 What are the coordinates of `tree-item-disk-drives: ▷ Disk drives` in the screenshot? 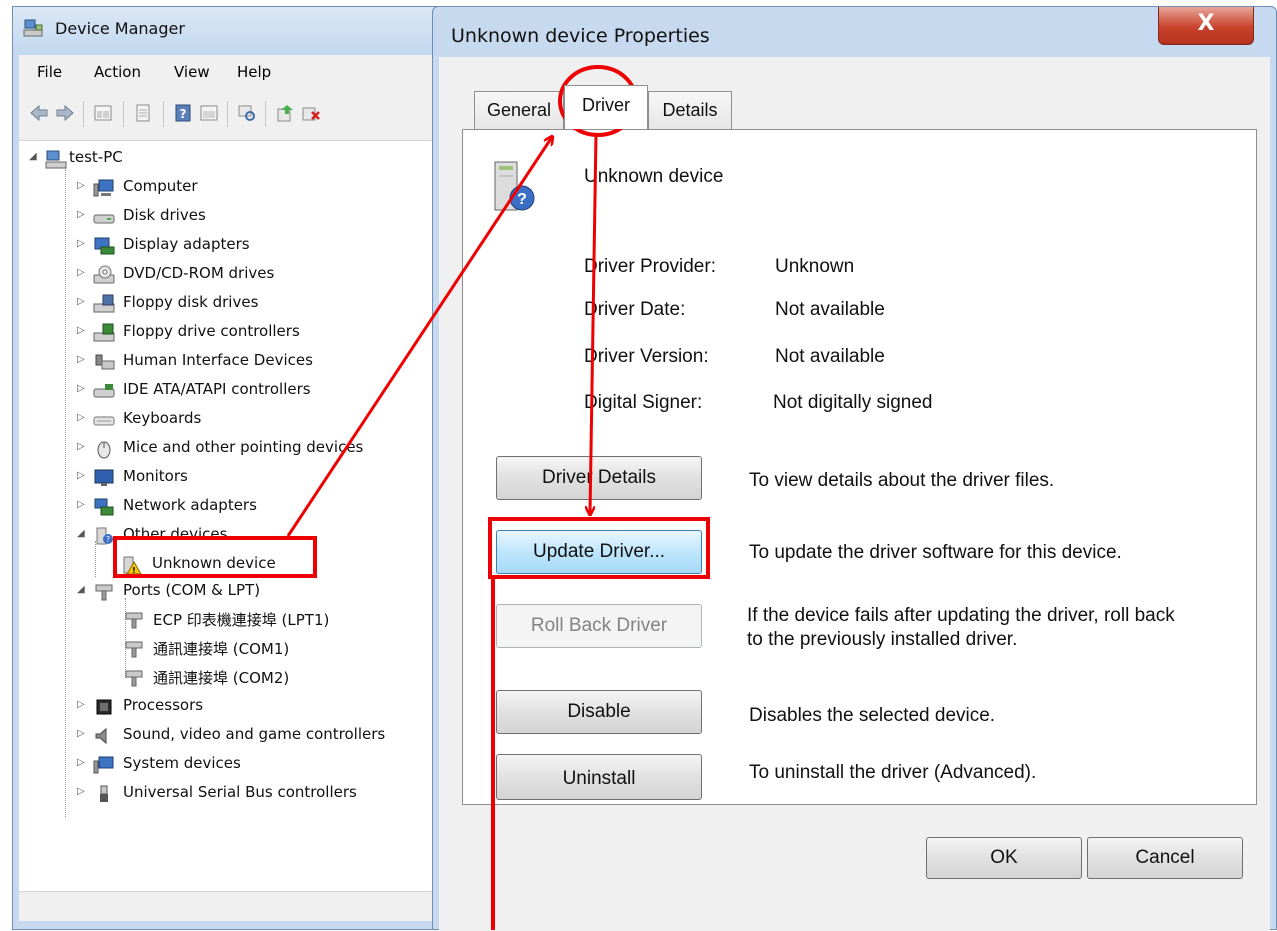 It's located at (247, 217).